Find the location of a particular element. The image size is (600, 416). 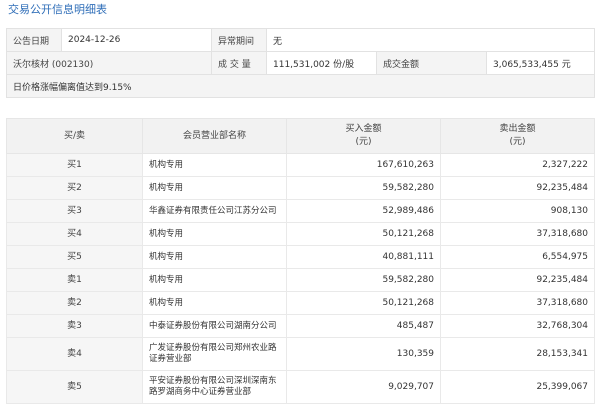

table-row: 卖4 广发证券股份有限公司郑州农业路证券营业部 130,359 28,153,341 is located at coordinates (300, 354).